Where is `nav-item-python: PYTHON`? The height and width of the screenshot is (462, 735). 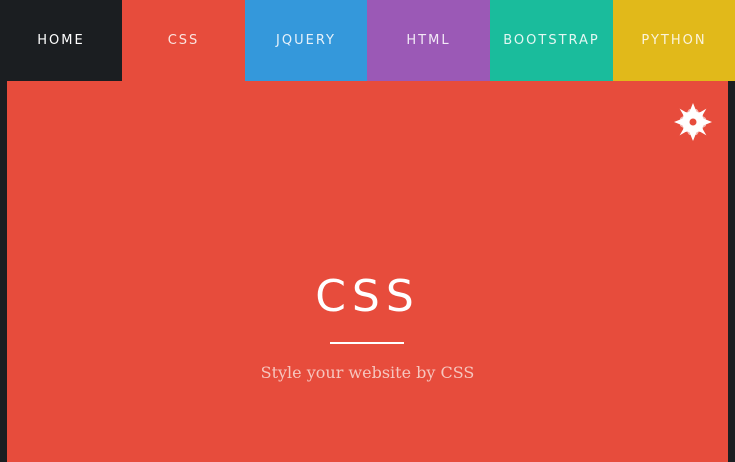 nav-item-python: PYTHON is located at coordinates (674, 40).